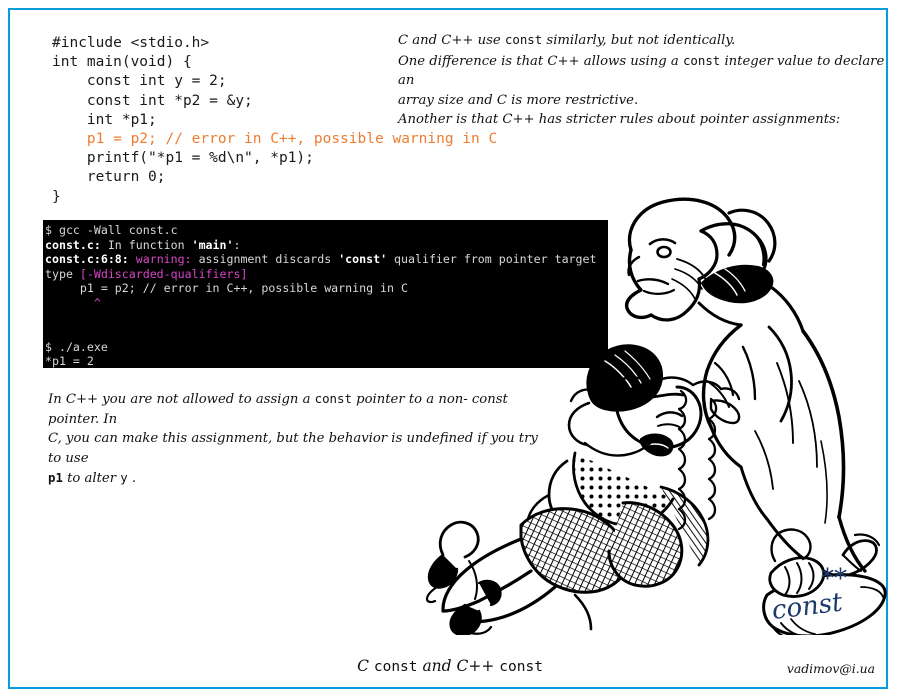  What do you see at coordinates (122, 62) in the screenshot?
I see `code-line-2: int main(void) {` at bounding box center [122, 62].